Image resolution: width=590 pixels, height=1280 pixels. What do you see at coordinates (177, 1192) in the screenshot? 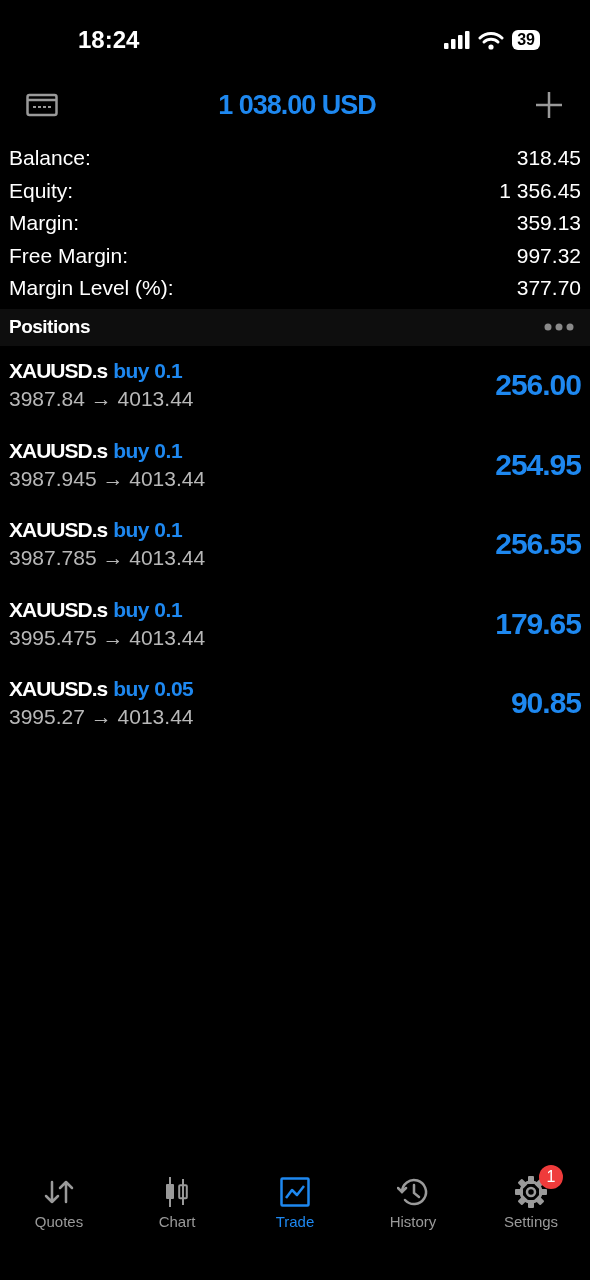
I see `candlestick-icon` at bounding box center [177, 1192].